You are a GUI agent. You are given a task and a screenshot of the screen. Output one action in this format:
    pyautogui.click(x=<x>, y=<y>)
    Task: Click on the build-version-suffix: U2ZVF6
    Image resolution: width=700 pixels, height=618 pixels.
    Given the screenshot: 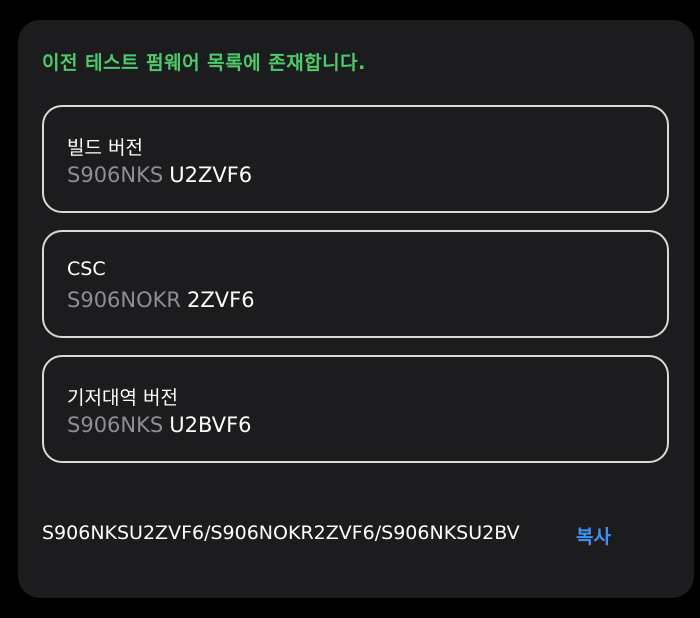 What is the action you would take?
    pyautogui.click(x=211, y=175)
    